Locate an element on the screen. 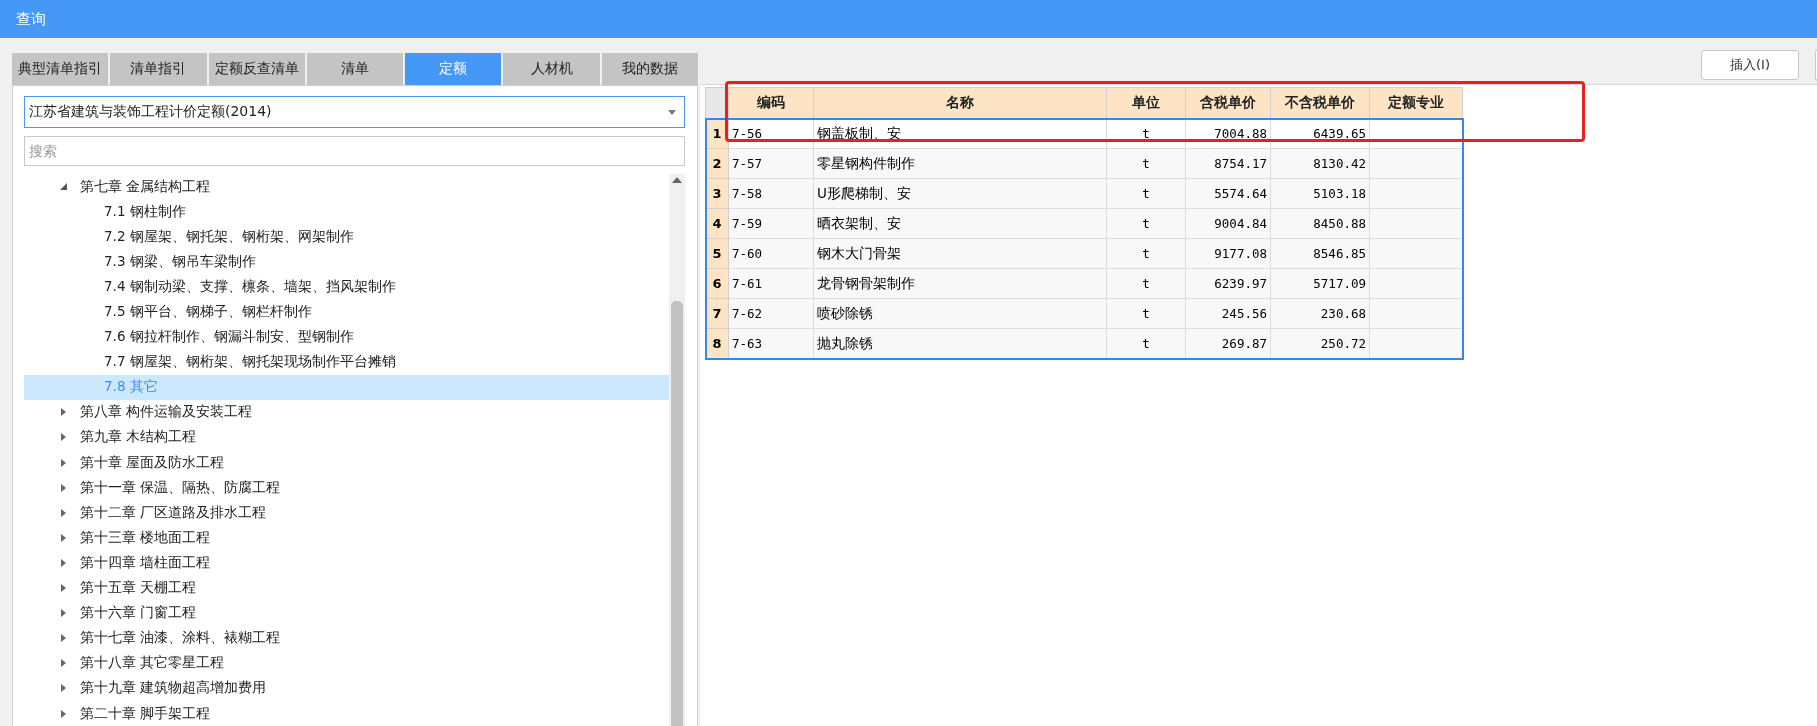 The image size is (1817, 726). row-number: 5 is located at coordinates (717, 253).